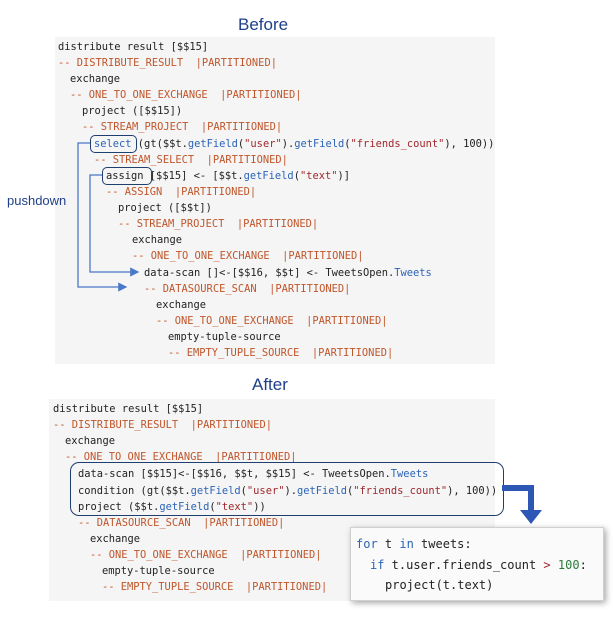  Describe the element at coordinates (439, 585) in the screenshot. I see `snippet-line-3: project(t.text)` at that location.